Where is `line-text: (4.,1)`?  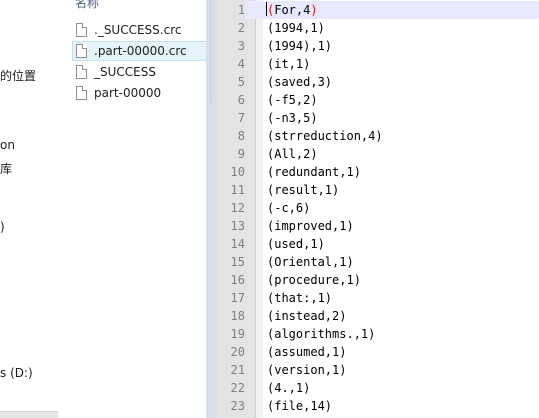
line-text: (4.,1) is located at coordinates (289, 388).